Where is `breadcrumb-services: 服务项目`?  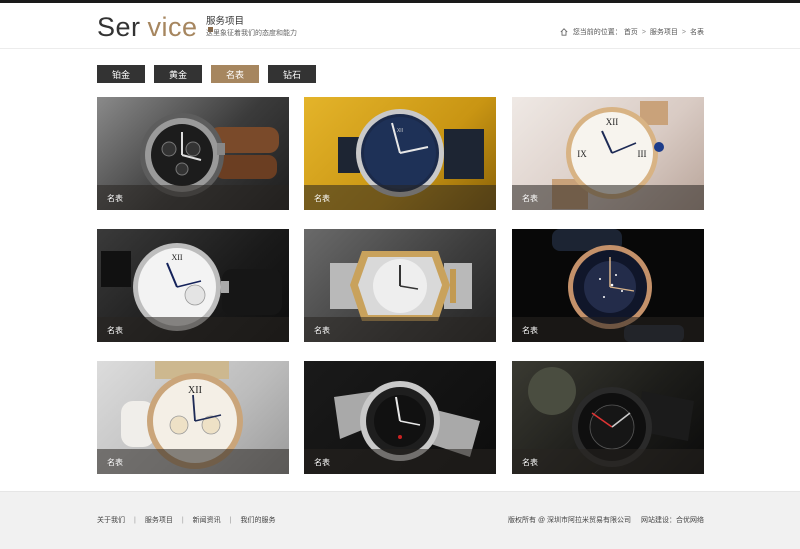
breadcrumb-services: 服务项目 is located at coordinates (664, 32).